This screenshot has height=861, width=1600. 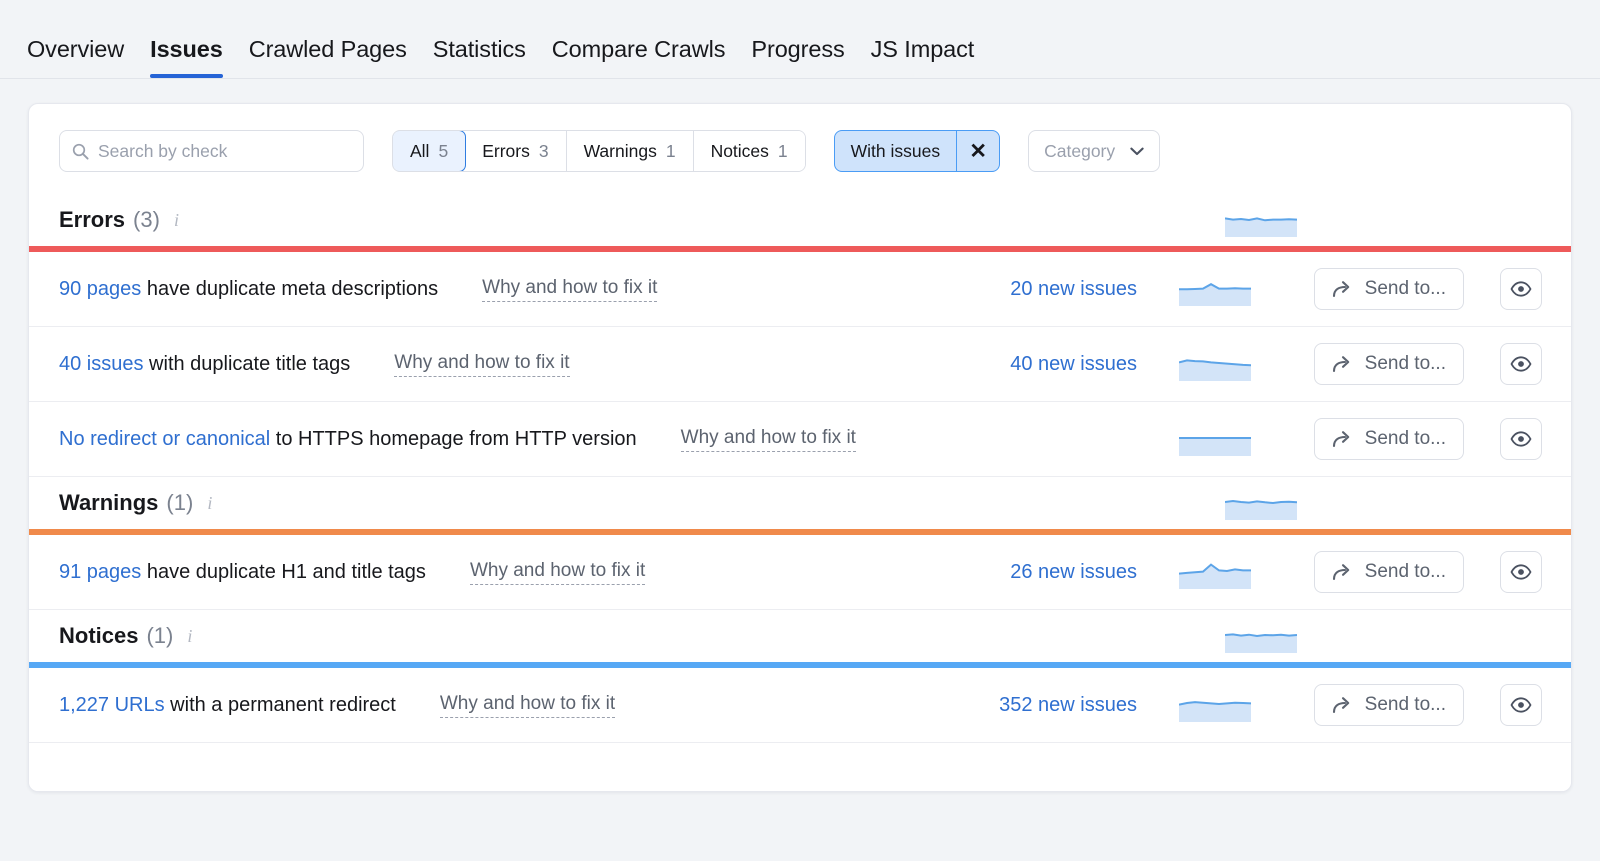 What do you see at coordinates (290, 288) in the screenshot?
I see `issue-description-text: have duplicate meta descriptions` at bounding box center [290, 288].